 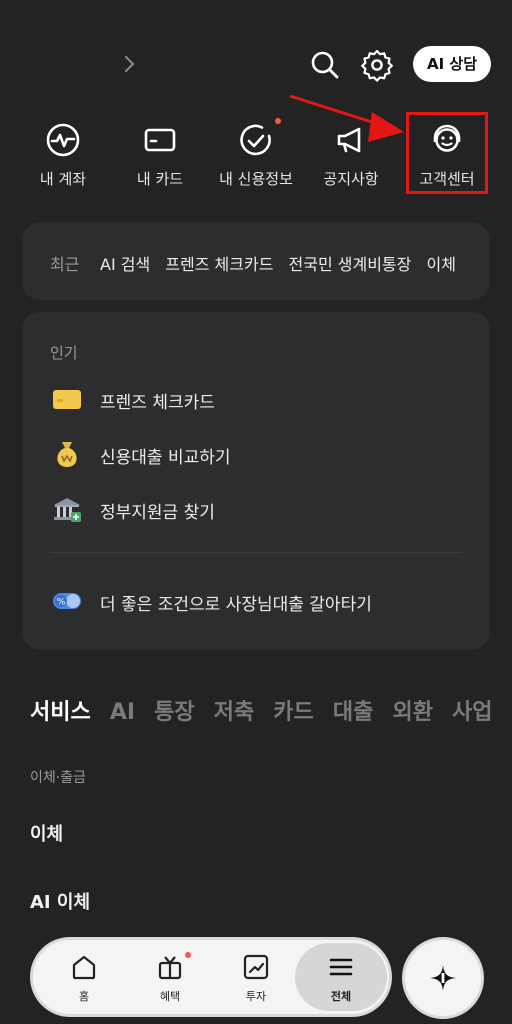 What do you see at coordinates (165, 458) in the screenshot?
I see `popular-item-label: 신용대출 비교하기` at bounding box center [165, 458].